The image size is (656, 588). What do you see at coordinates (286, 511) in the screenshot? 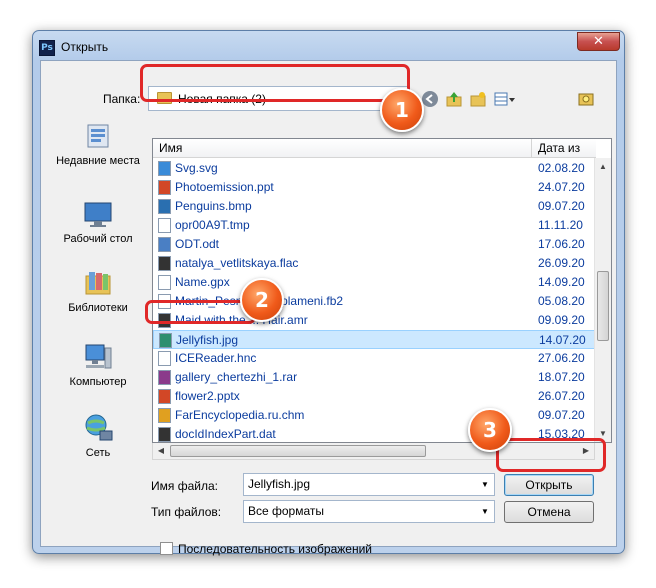
I see `filetype-value: Все форматы` at bounding box center [286, 511].